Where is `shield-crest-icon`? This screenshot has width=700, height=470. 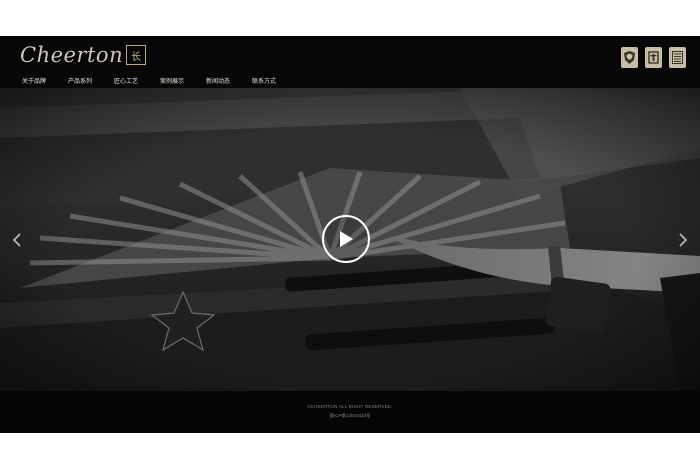 shield-crest-icon is located at coordinates (629, 57).